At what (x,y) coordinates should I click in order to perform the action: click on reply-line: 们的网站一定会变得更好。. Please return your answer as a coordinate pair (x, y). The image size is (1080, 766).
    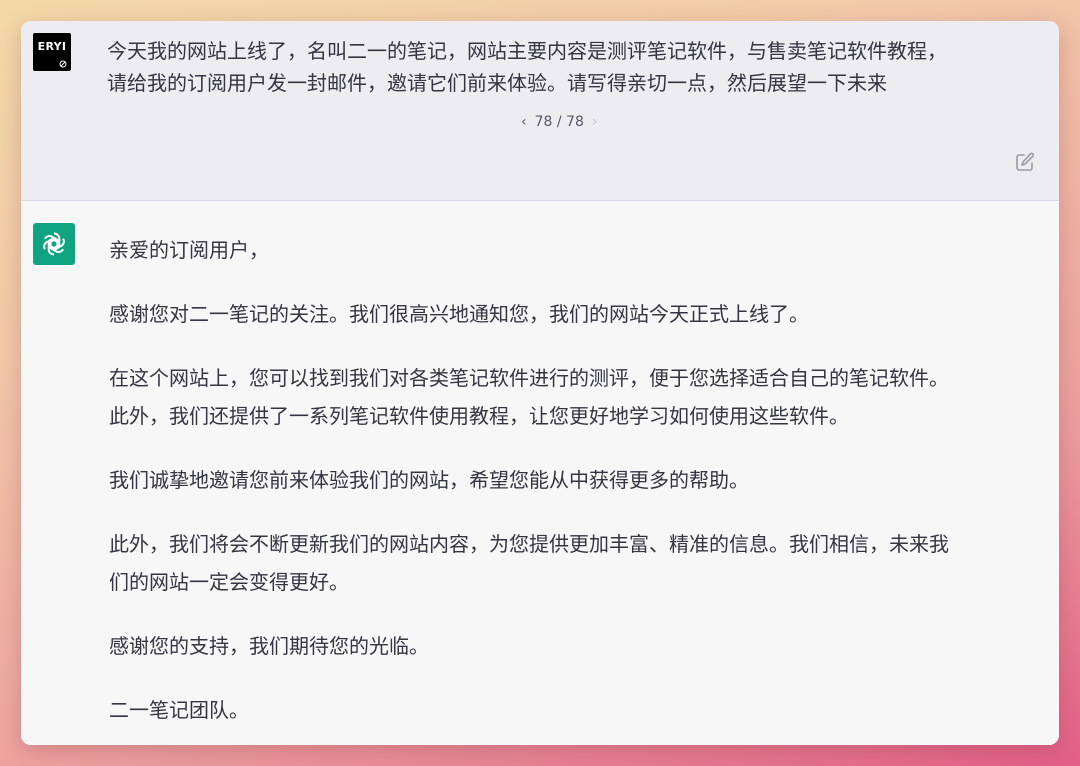
    Looking at the image, I should click on (229, 582).